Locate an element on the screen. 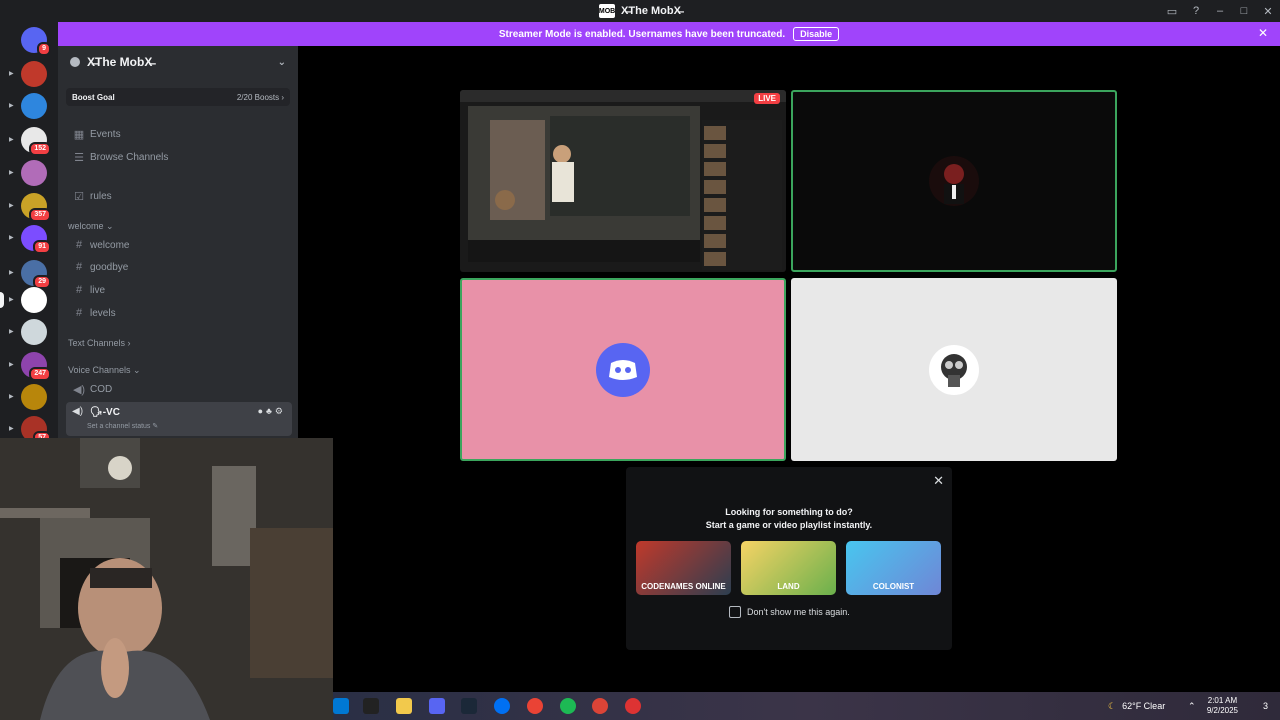 This screenshot has height=720, width=1280. clock-time: 2:01 AM is located at coordinates (1222, 700).